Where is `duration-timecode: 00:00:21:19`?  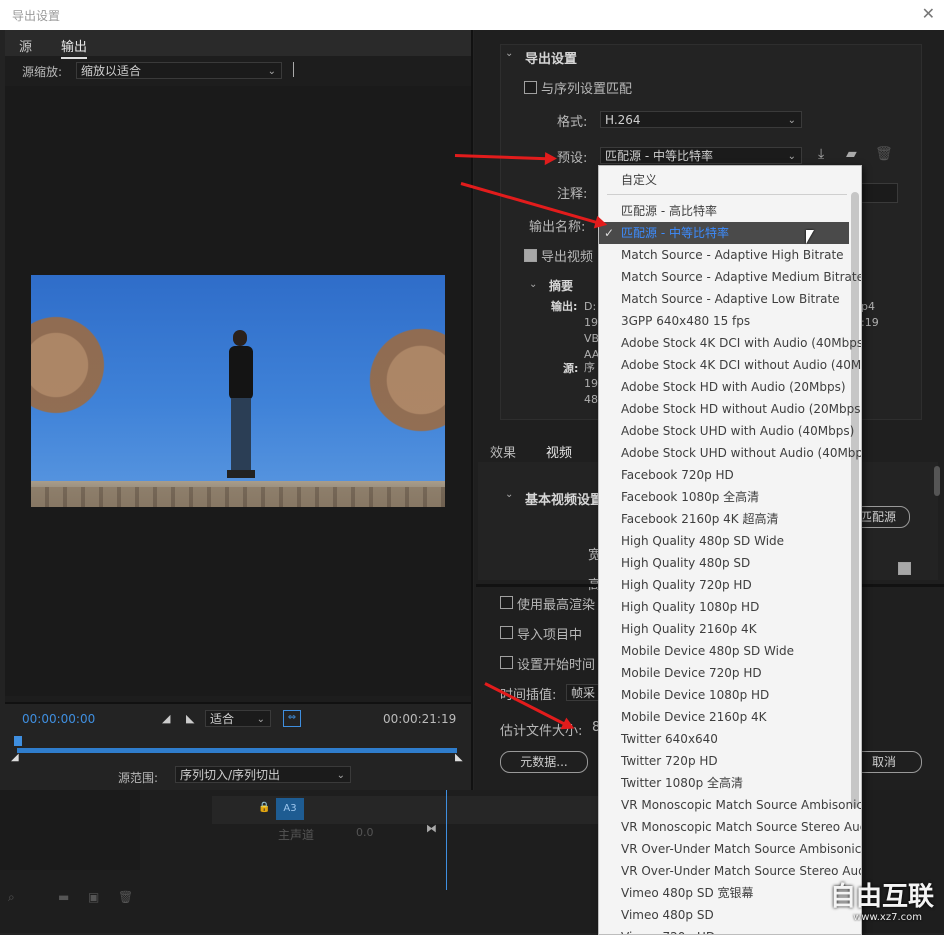
duration-timecode: 00:00:21:19 is located at coordinates (420, 719).